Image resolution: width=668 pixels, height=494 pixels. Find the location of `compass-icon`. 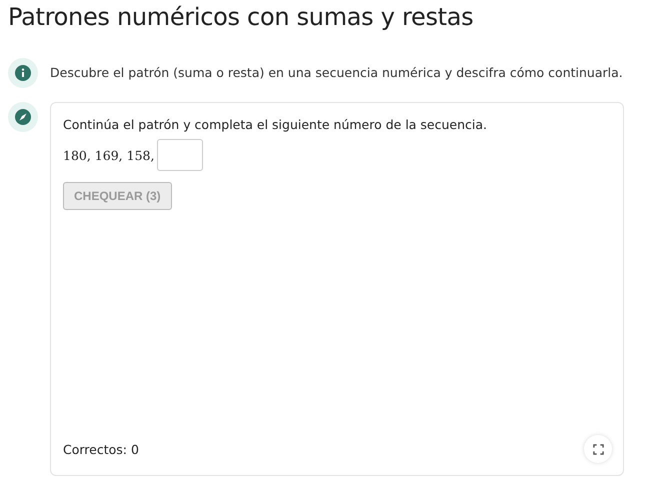

compass-icon is located at coordinates (23, 117).